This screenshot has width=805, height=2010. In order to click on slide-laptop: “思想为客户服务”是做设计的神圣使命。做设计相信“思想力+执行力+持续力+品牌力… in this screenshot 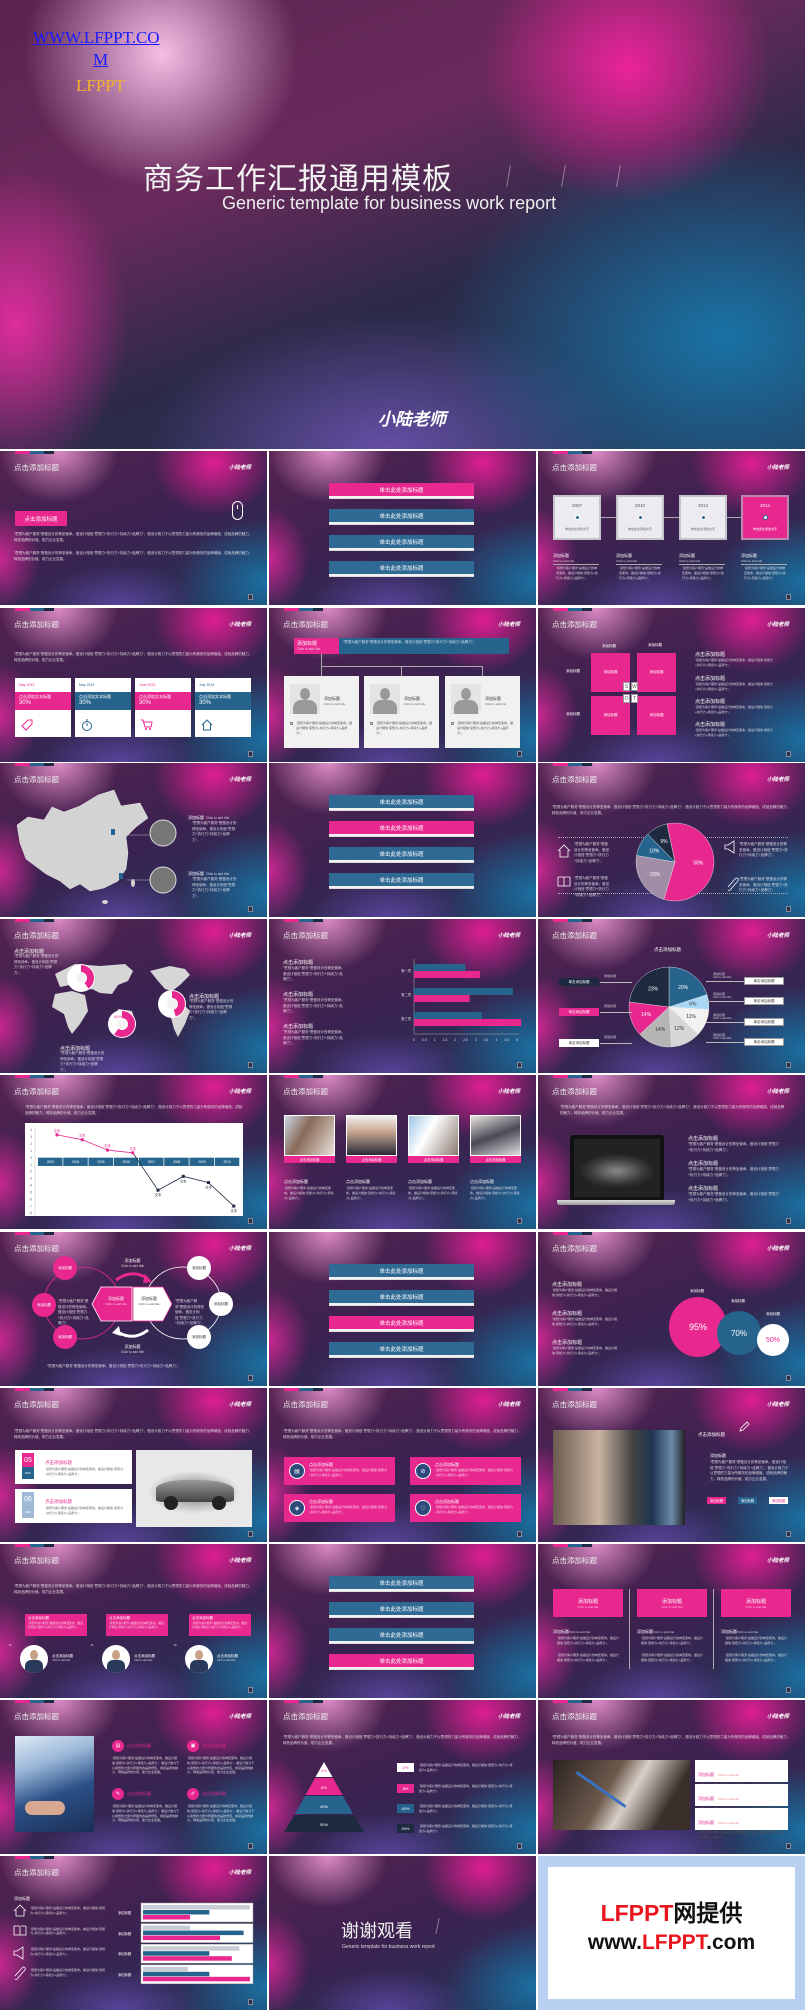, I will do `click(671, 1152)`.